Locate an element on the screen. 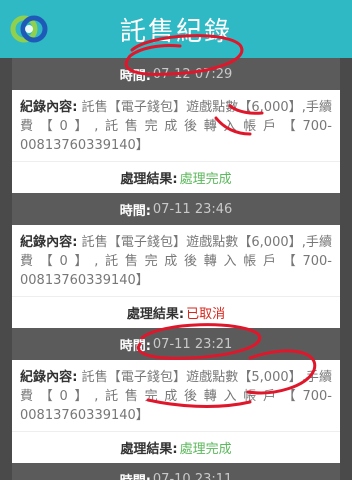 The width and height of the screenshot is (352, 480). record-time-bar: 時間: 07-10 23:11 is located at coordinates (176, 471).